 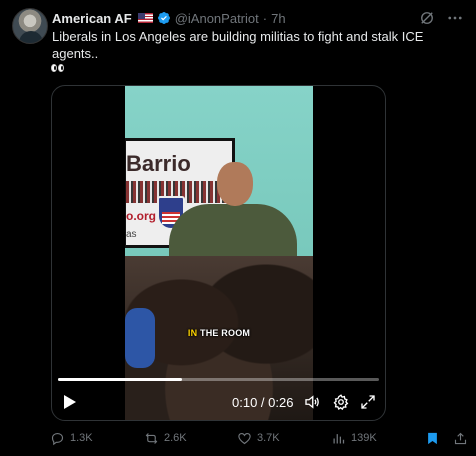 I want to click on video-caption: IN THE ROOM, so click(x=219, y=333).